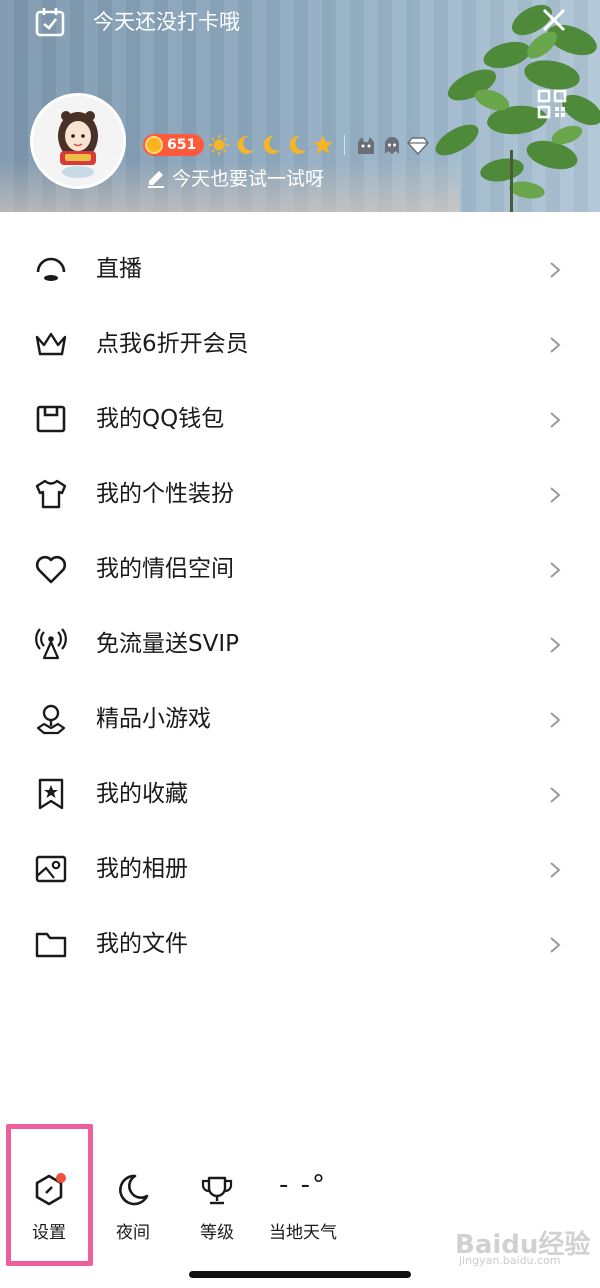  Describe the element at coordinates (51, 794) in the screenshot. I see `bookmark-star-icon` at that location.